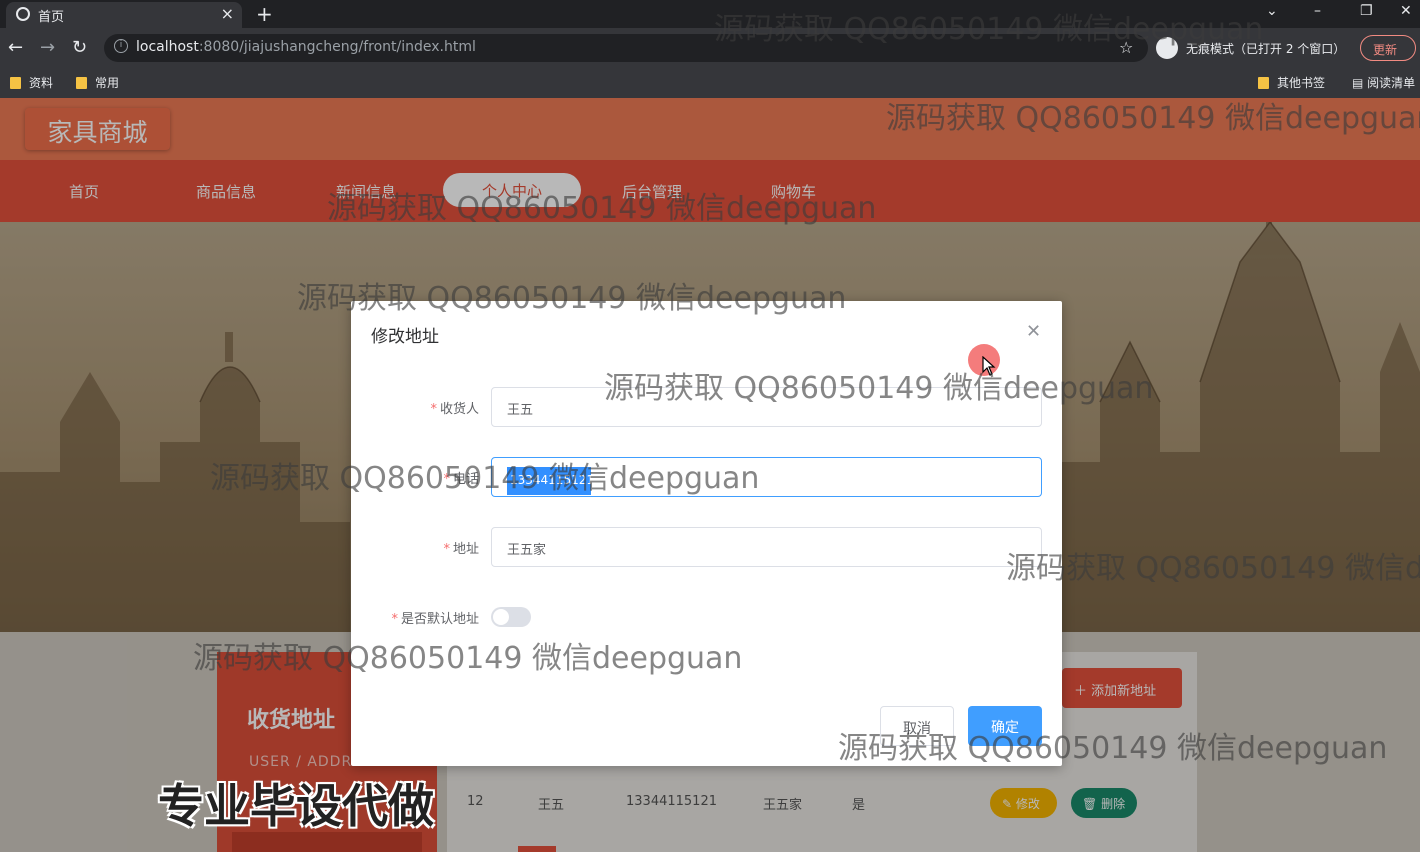 This screenshot has width=1420, height=852. What do you see at coordinates (766, 547) in the screenshot?
I see `address-input: 王五家` at bounding box center [766, 547].